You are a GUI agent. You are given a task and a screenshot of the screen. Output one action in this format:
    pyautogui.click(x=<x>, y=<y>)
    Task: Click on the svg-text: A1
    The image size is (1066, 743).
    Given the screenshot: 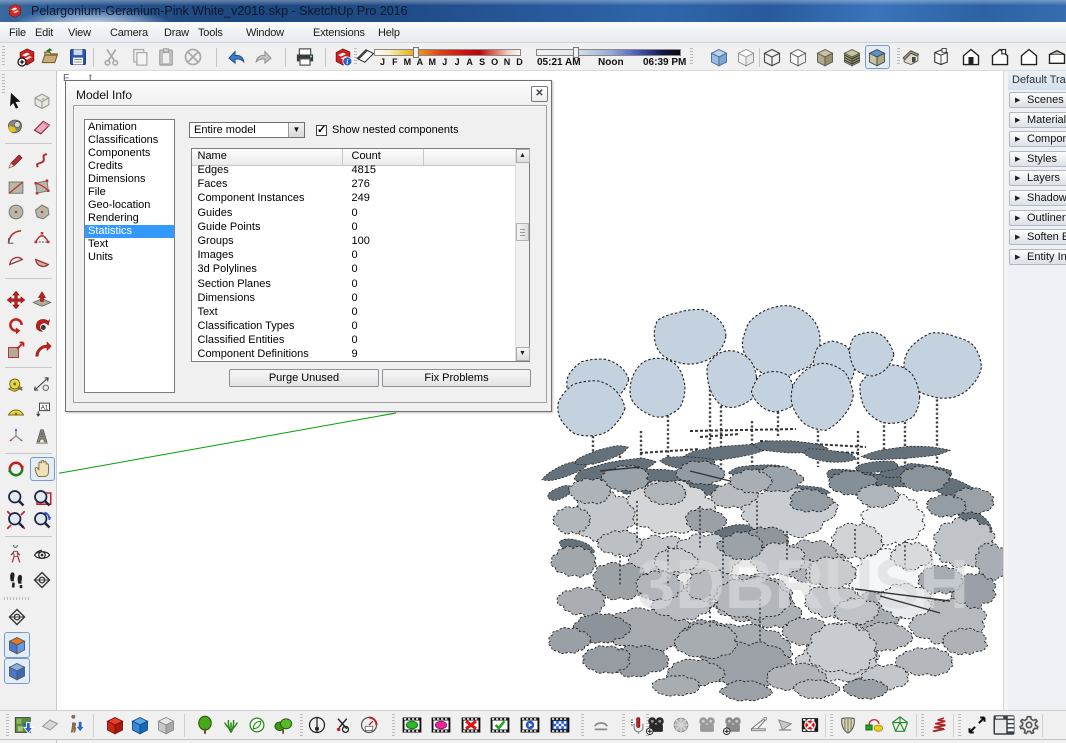 What is the action you would take?
    pyautogui.click(x=45, y=407)
    